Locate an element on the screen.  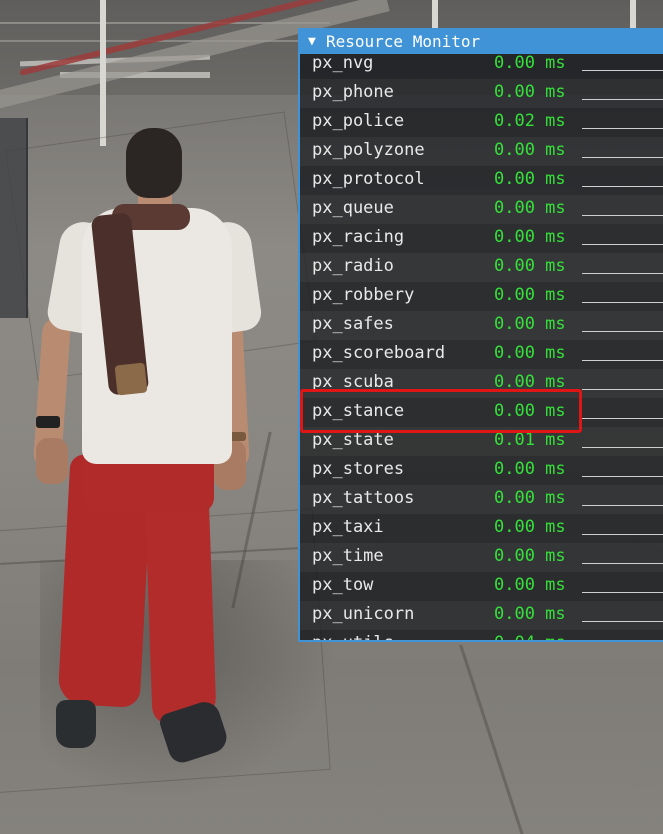
resource-name: px_racing is located at coordinates (358, 237).